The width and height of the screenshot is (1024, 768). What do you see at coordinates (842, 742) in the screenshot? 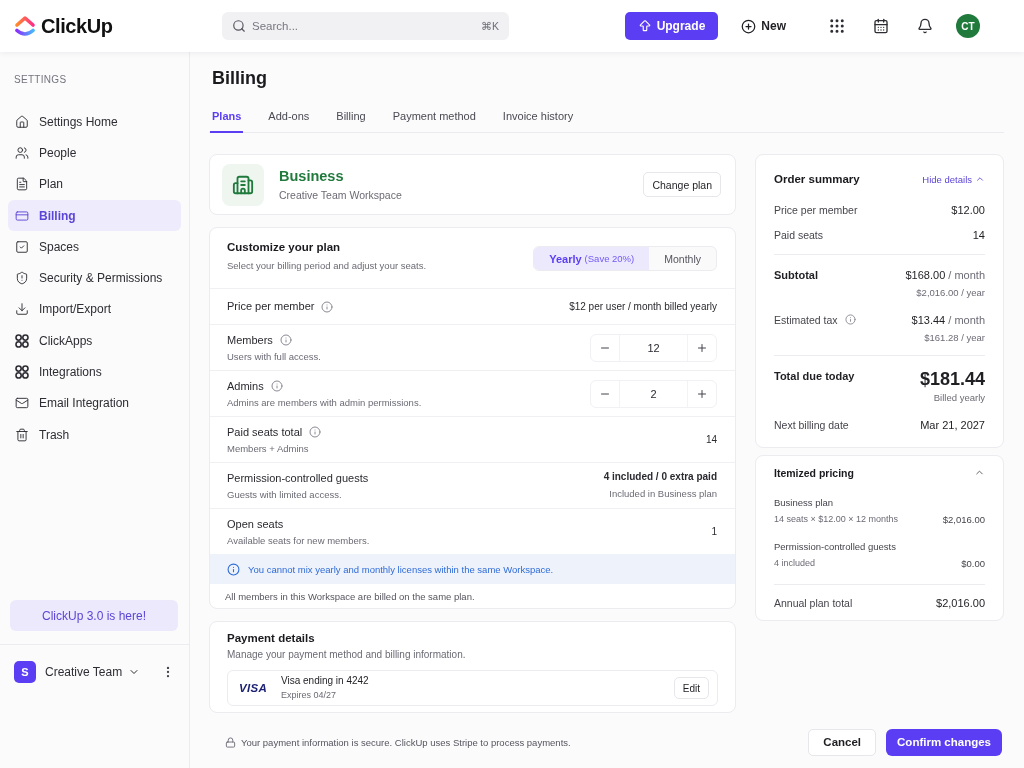
I see `cancel-button: Cancel` at bounding box center [842, 742].